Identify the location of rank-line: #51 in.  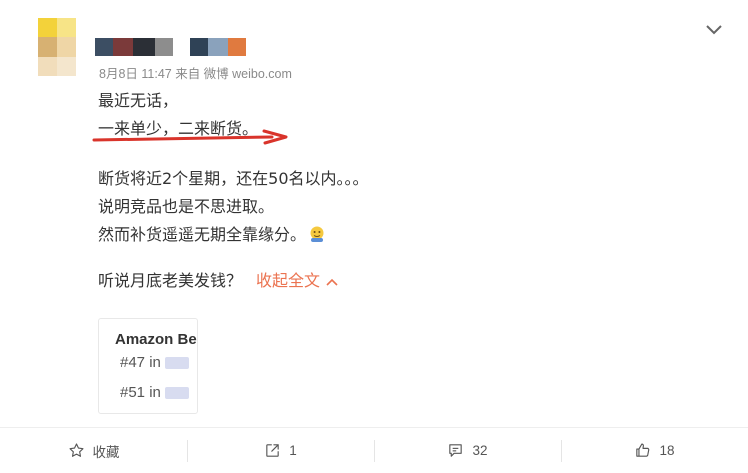
(154, 392).